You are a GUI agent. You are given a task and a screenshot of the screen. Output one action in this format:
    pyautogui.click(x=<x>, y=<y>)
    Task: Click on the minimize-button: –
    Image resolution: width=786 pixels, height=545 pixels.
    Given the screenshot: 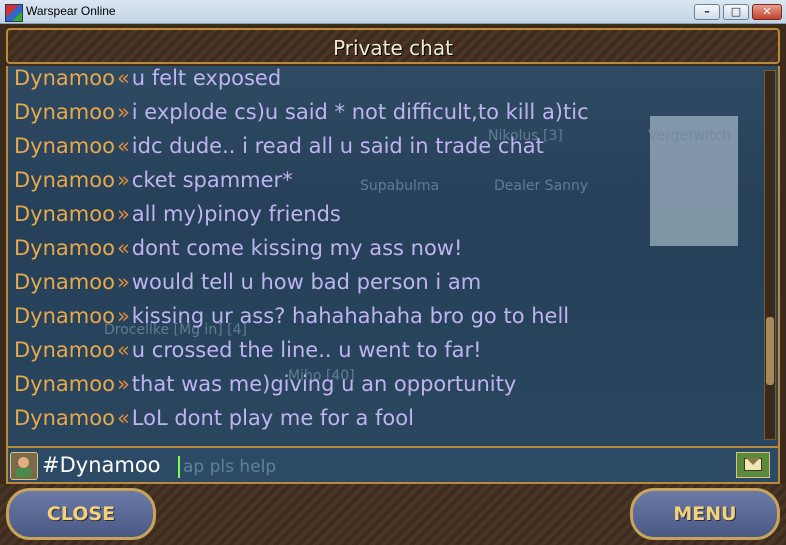 What is the action you would take?
    pyautogui.click(x=707, y=12)
    